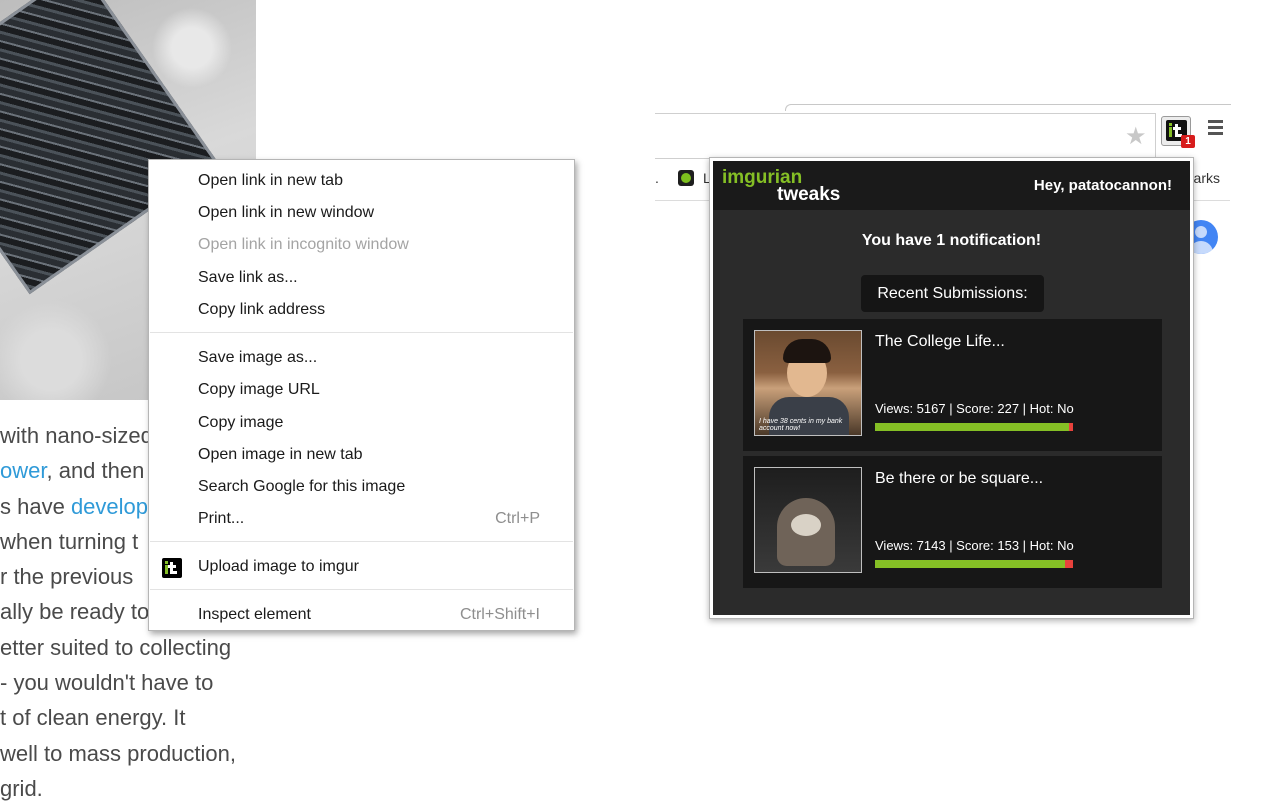  I want to click on article-line: grid., so click(21, 788).